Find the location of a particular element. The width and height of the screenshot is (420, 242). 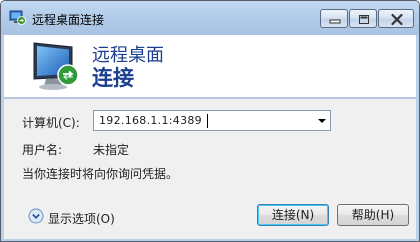

computer-input-value: 192.168.1.1:4389 is located at coordinates (150, 120).